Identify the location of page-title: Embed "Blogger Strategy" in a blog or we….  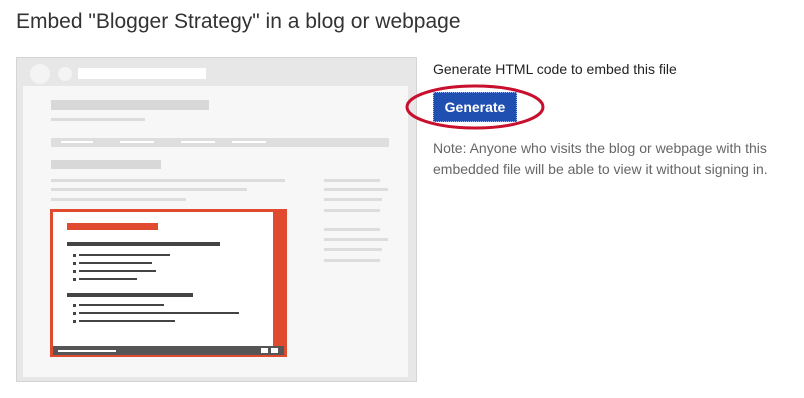
(238, 21).